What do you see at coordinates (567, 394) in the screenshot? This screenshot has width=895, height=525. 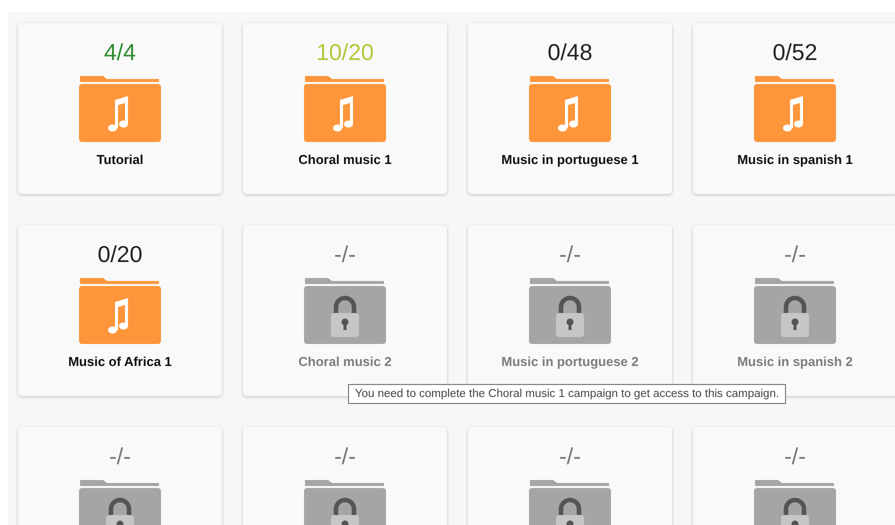 I see `tooltip: You need to complete the Choral music 1 campaign to get access to this campaign.` at bounding box center [567, 394].